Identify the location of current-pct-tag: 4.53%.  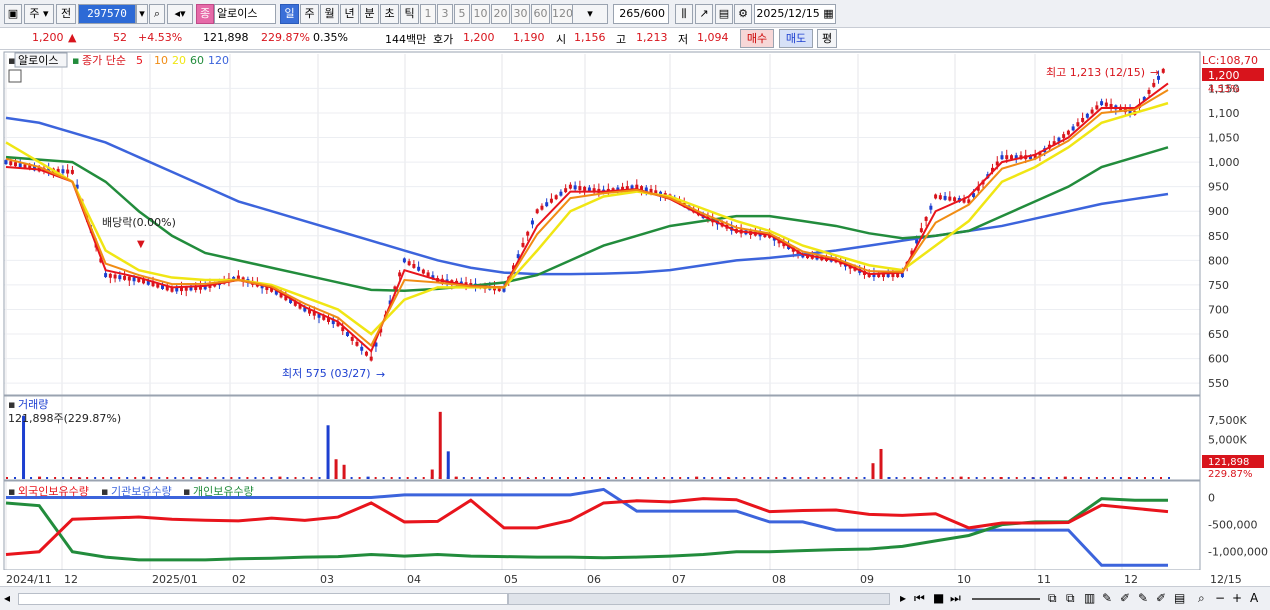
(1224, 89).